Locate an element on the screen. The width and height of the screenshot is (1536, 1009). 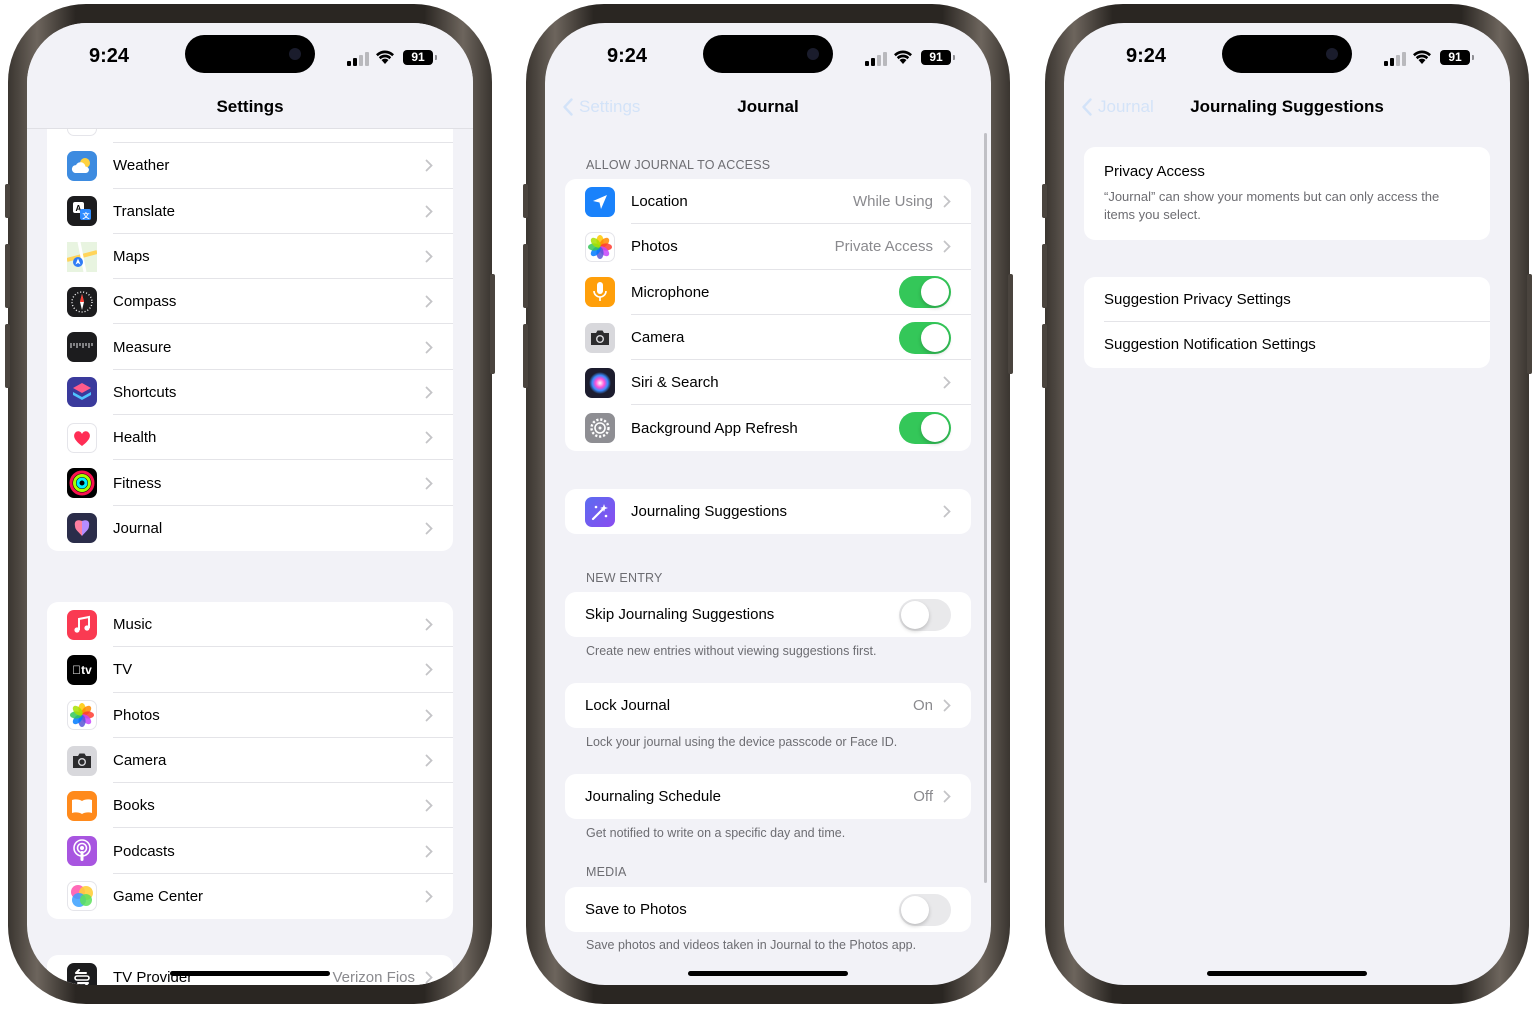
status-bar: 9:24 91 is located at coordinates (768, 57).